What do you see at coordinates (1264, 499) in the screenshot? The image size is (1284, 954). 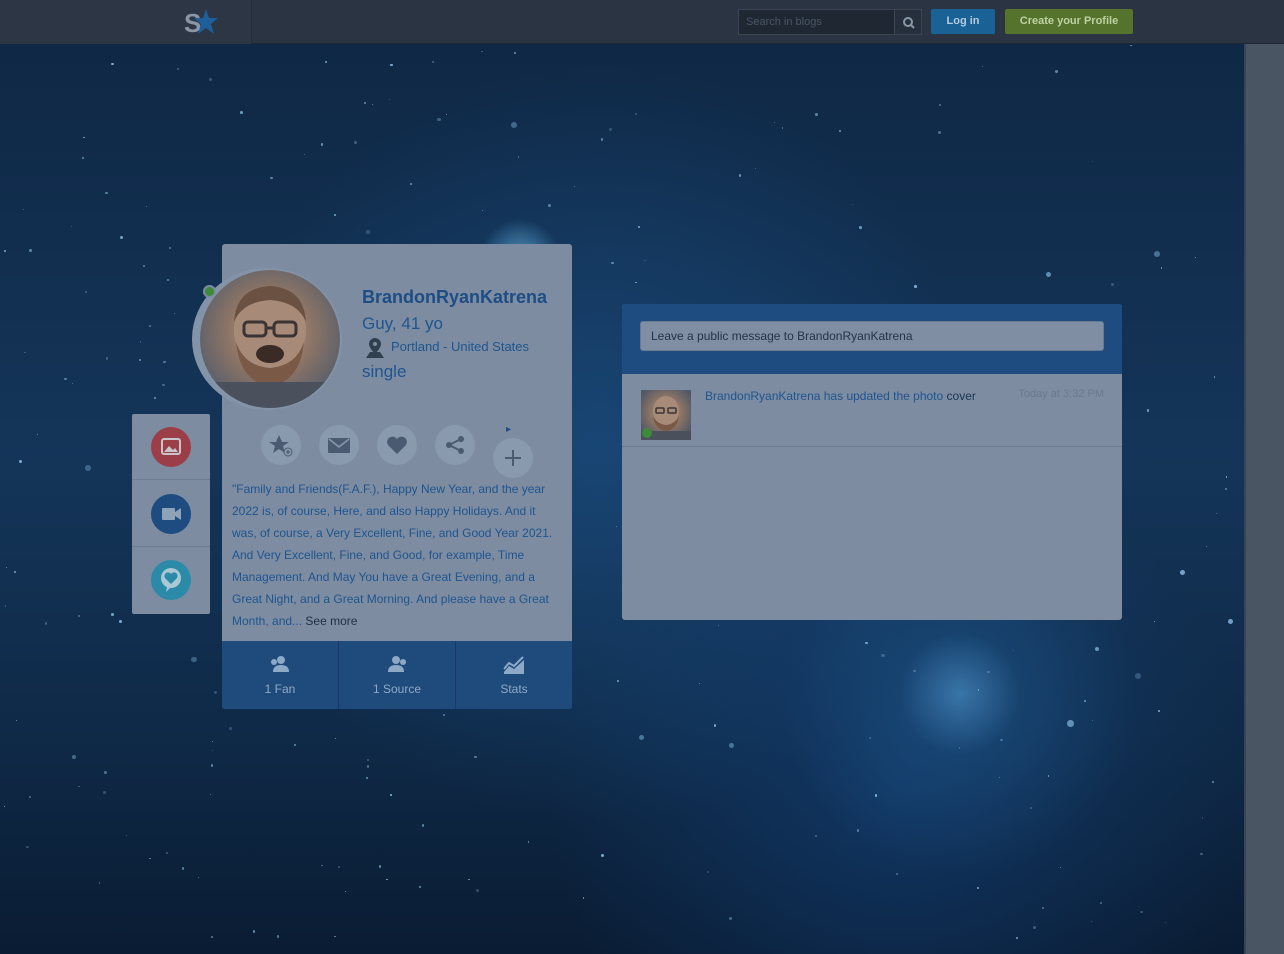 I see `scrollbar` at bounding box center [1264, 499].